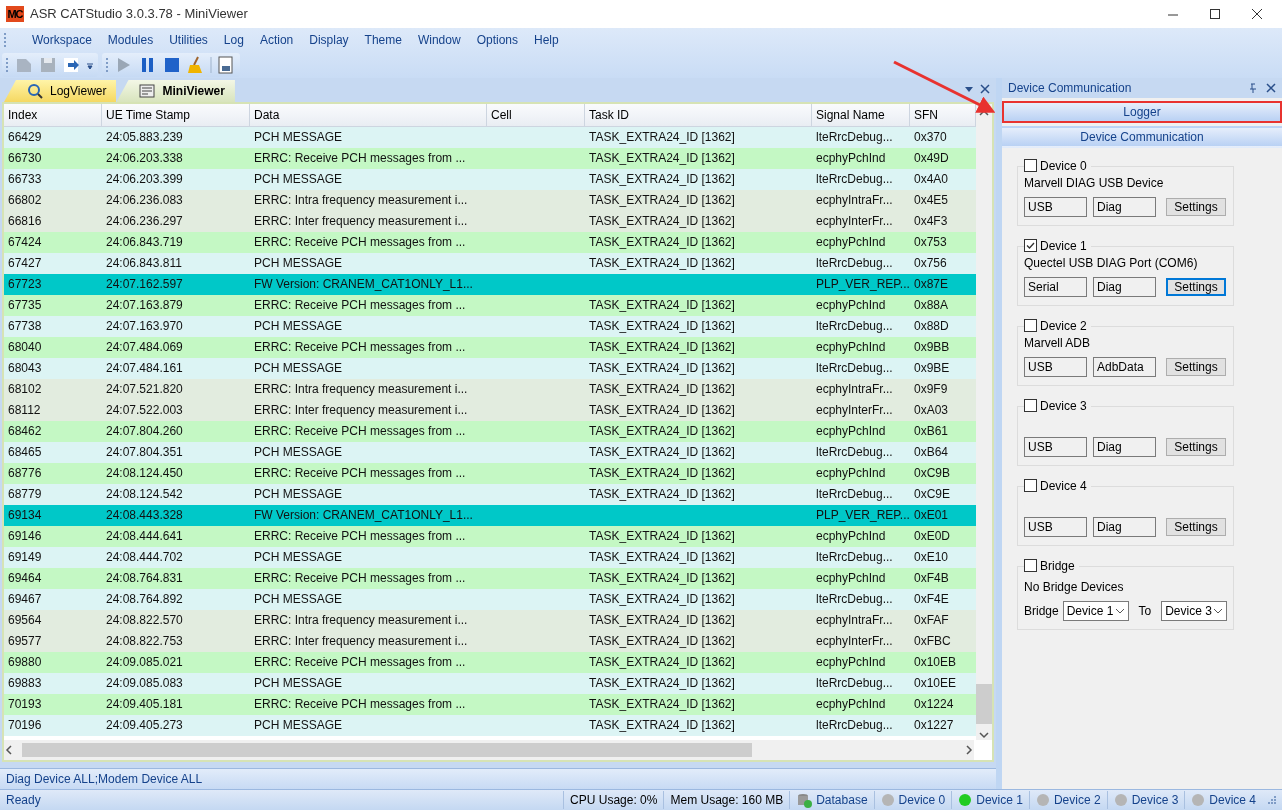 This screenshot has height=810, width=1282. I want to click on table-cell-text: 67424, so click(25, 243).